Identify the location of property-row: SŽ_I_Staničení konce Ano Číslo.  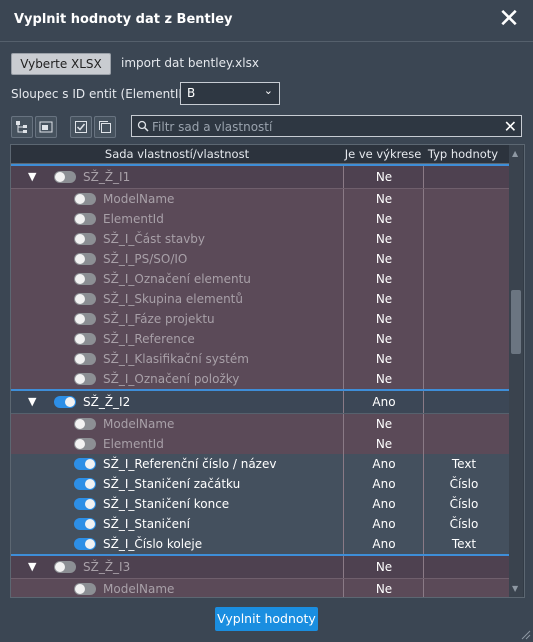
(260, 504).